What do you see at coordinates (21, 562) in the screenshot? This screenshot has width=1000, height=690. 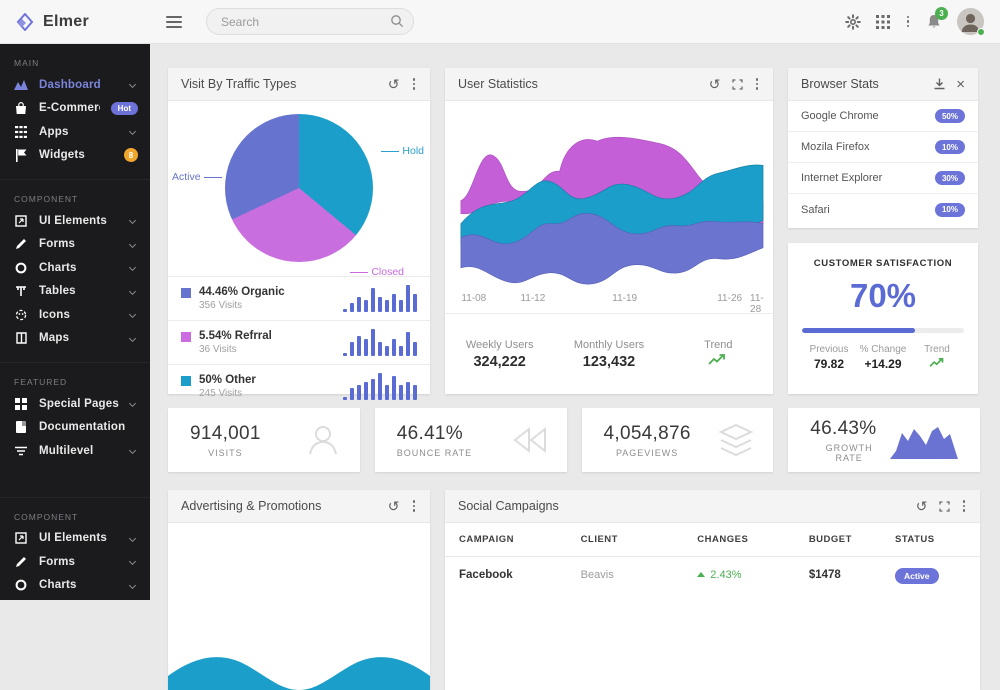 I see `pencil-icon` at bounding box center [21, 562].